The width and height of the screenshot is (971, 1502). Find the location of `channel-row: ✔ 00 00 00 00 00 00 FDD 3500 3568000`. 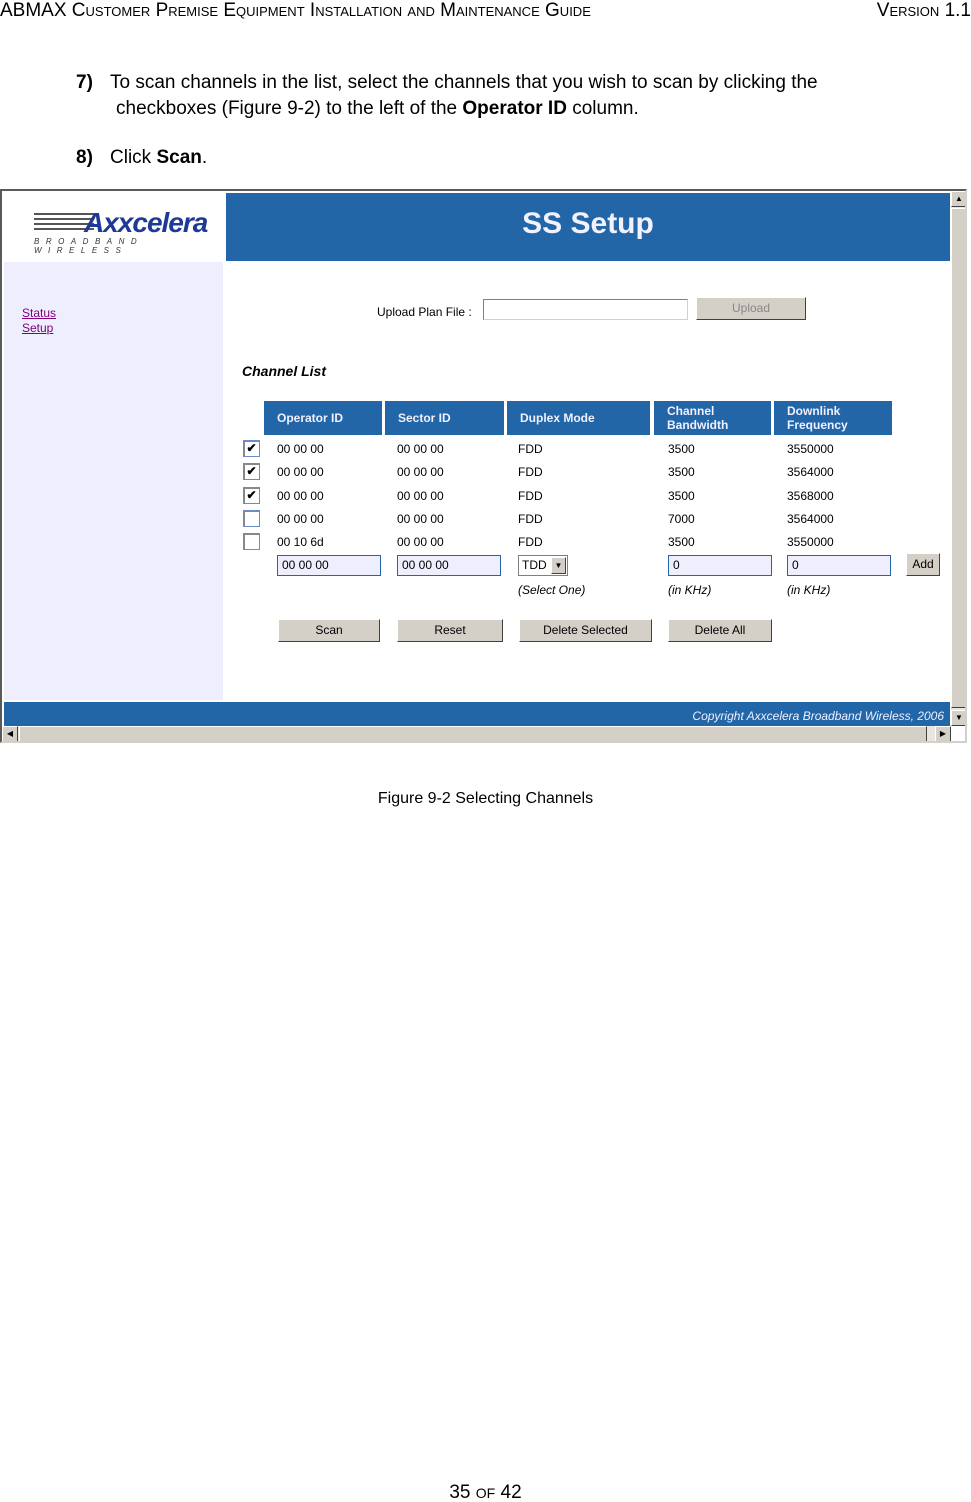

channel-row: ✔ 00 00 00 00 00 00 FDD 3500 3568000 is located at coordinates (482, 496).